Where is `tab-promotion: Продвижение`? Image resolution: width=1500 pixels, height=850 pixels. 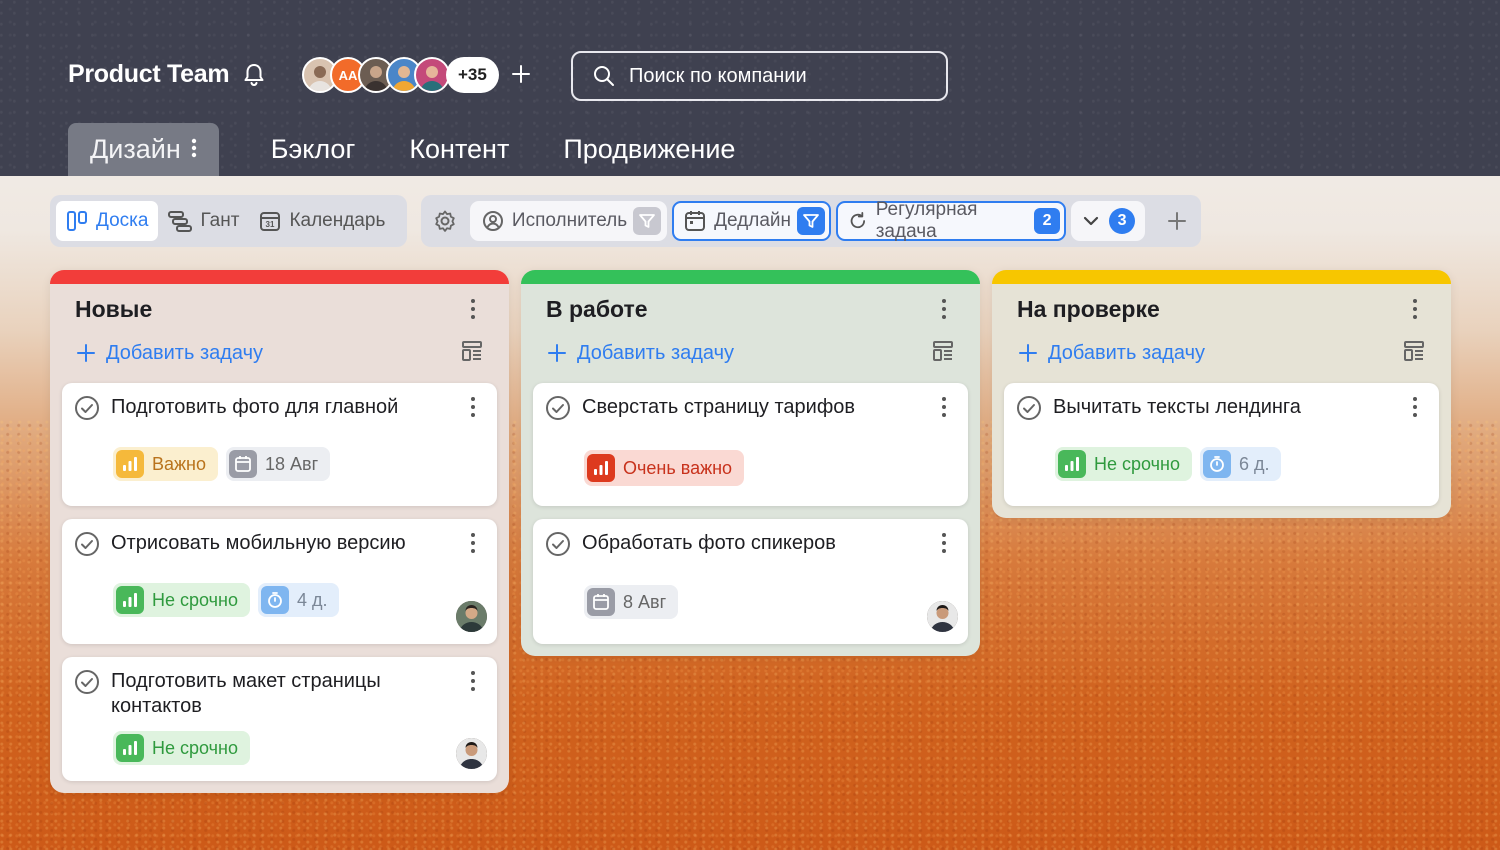
tab-promotion: Продвижение is located at coordinates (649, 149).